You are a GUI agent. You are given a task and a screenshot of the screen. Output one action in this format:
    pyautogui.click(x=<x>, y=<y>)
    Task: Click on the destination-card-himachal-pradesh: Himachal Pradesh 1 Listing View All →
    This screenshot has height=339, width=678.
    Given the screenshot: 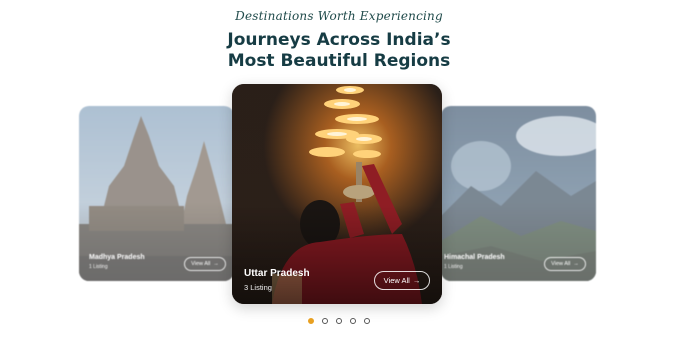 What is the action you would take?
    pyautogui.click(x=518, y=193)
    